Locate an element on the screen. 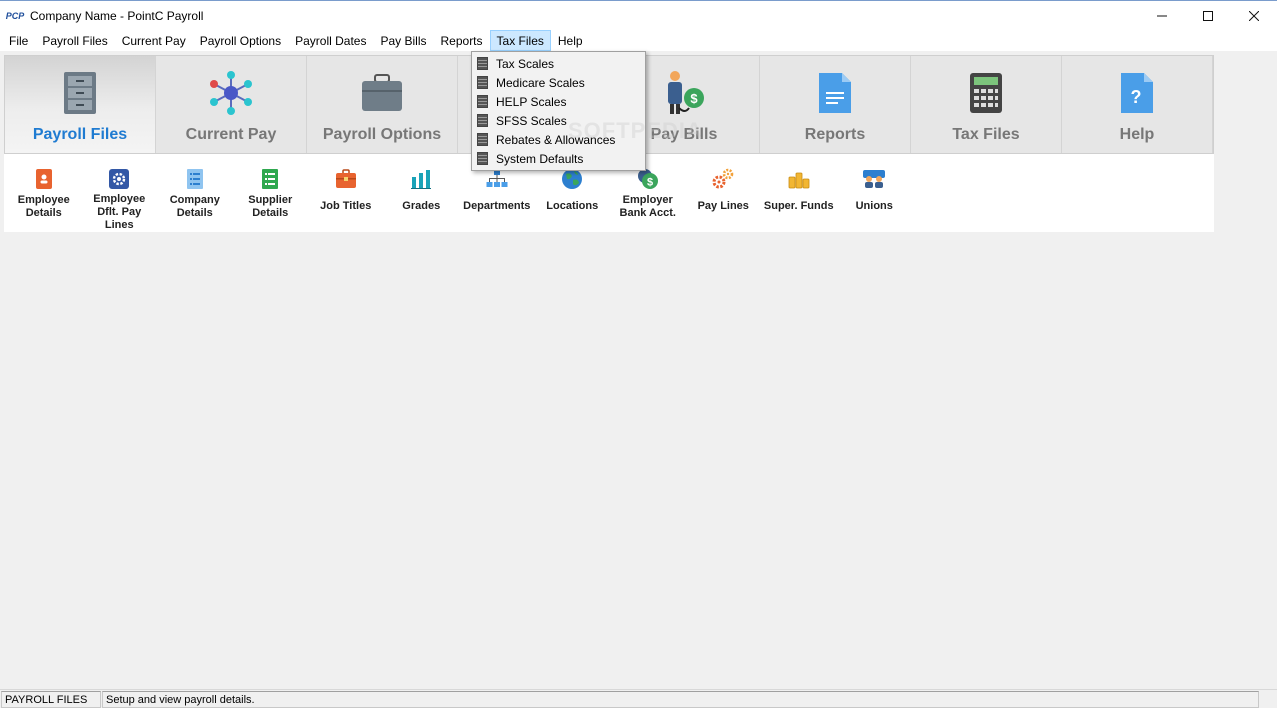 The height and width of the screenshot is (708, 1277). dropdown-item-tax-scales: Tax Scales is located at coordinates (558, 63).